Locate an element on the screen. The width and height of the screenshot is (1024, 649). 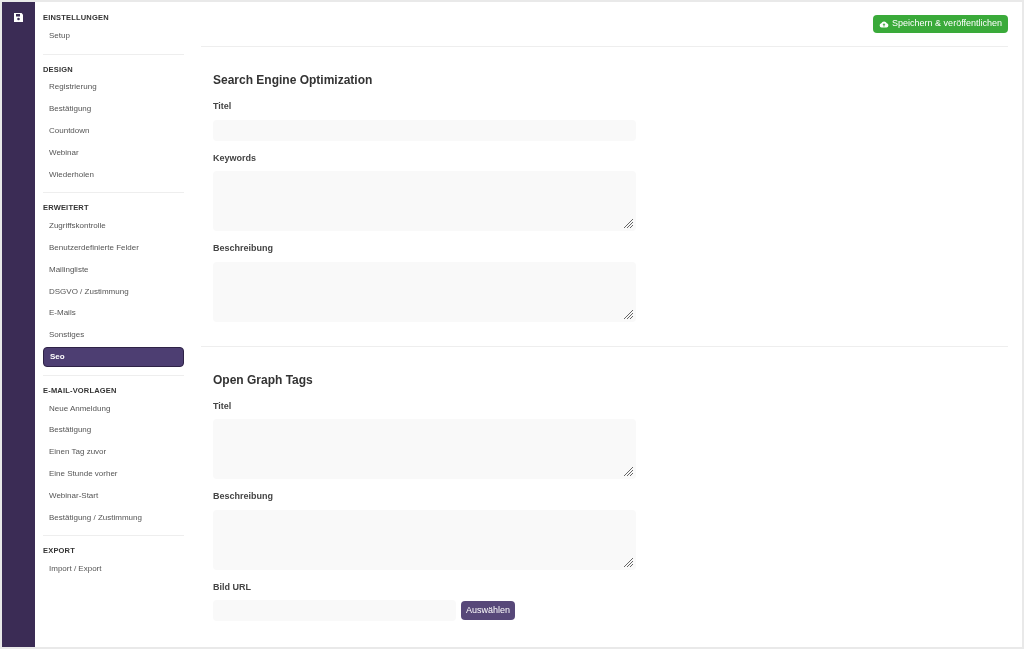
nav-item: Benutzerdefinierte Felder is located at coordinates (113, 247).